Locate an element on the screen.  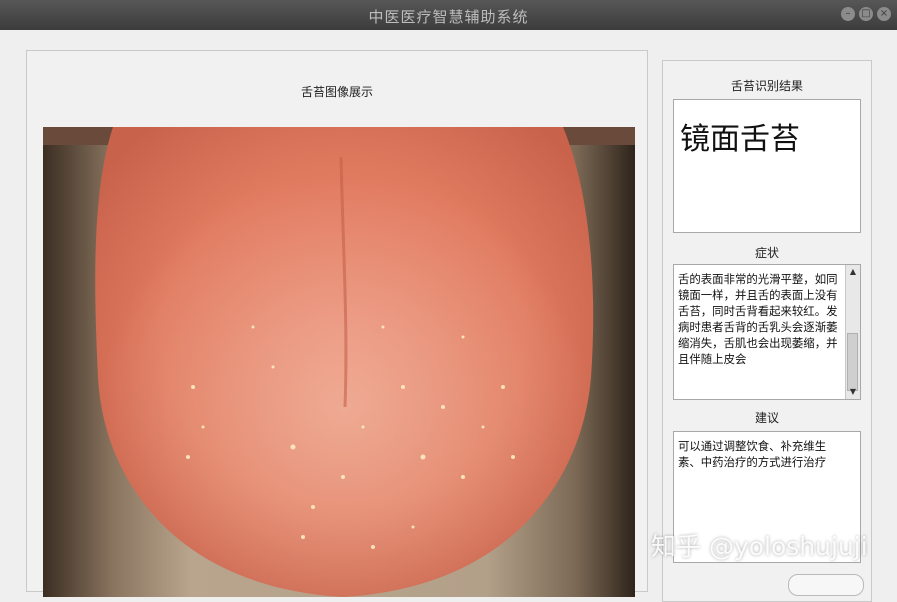
result-label: 舌苔识别结果 is located at coordinates (766, 86).